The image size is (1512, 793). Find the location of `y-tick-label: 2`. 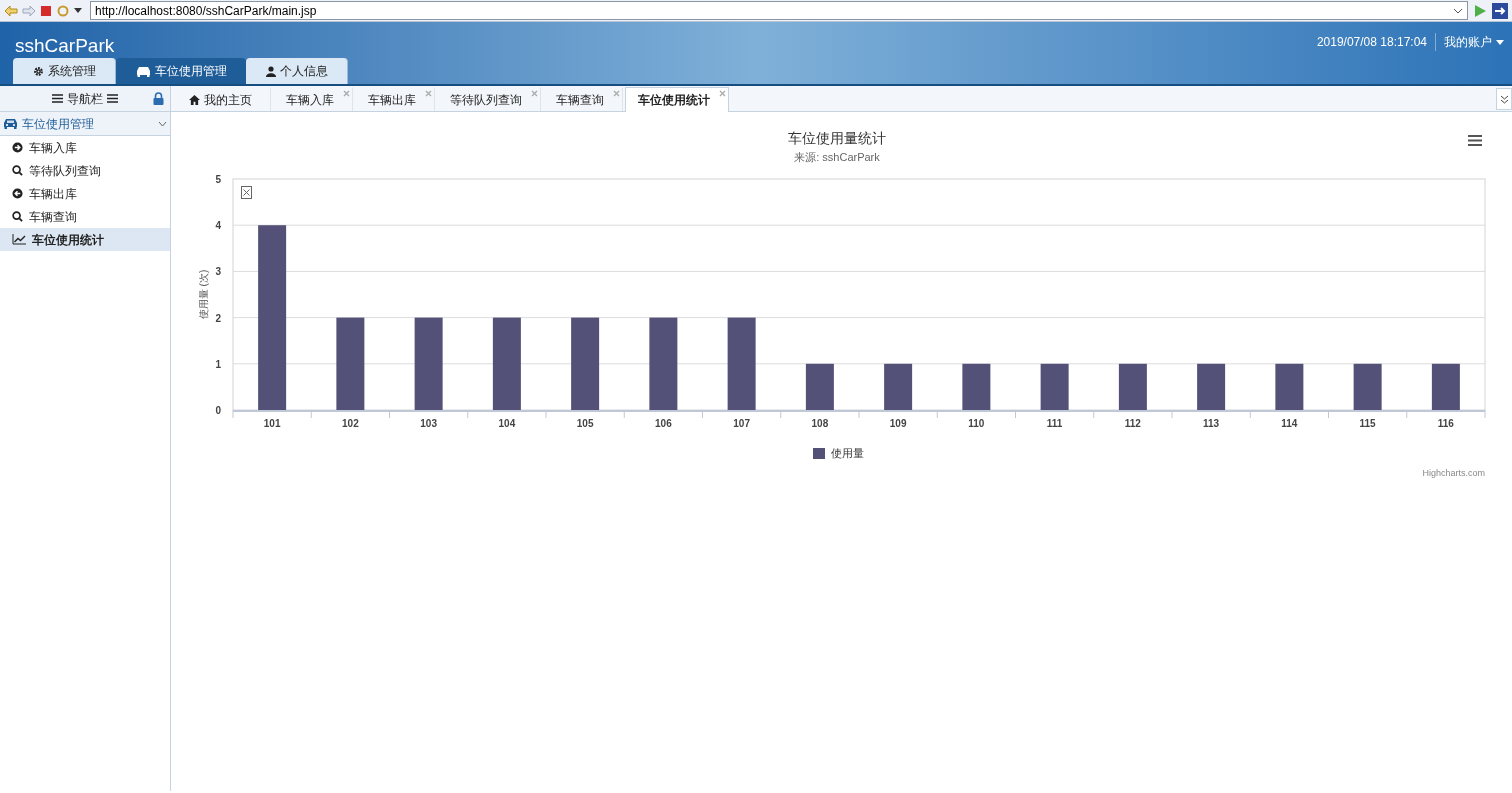

y-tick-label: 2 is located at coordinates (218, 318).